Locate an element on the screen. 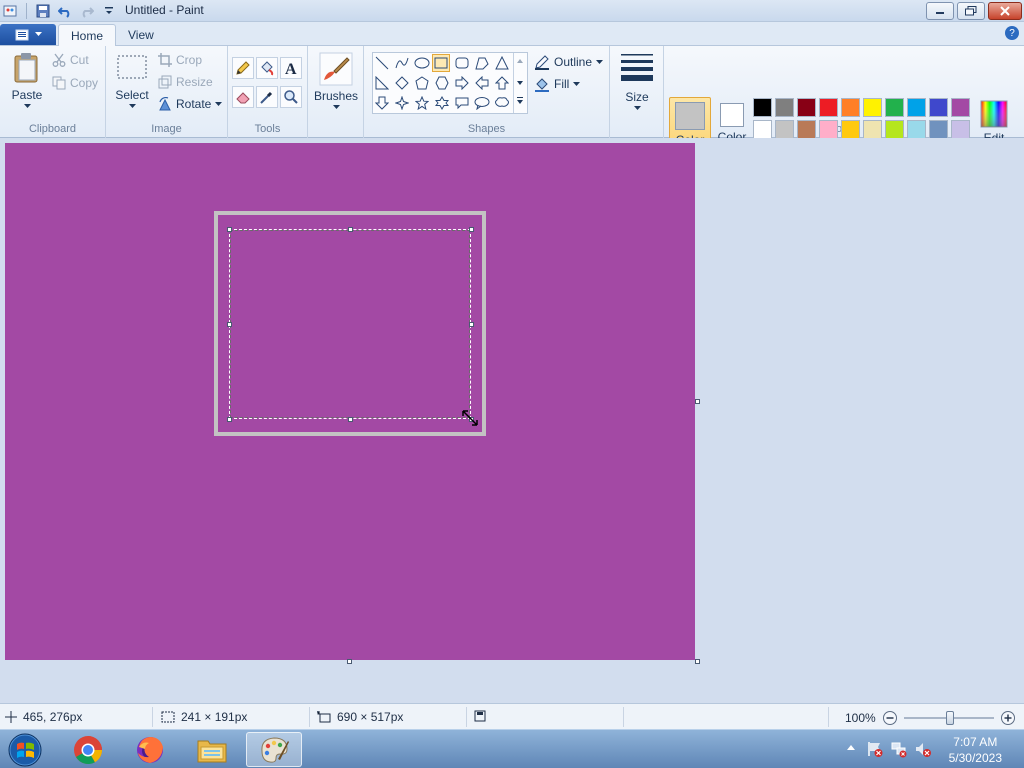  right-arrow-shape-icon is located at coordinates (462, 83).